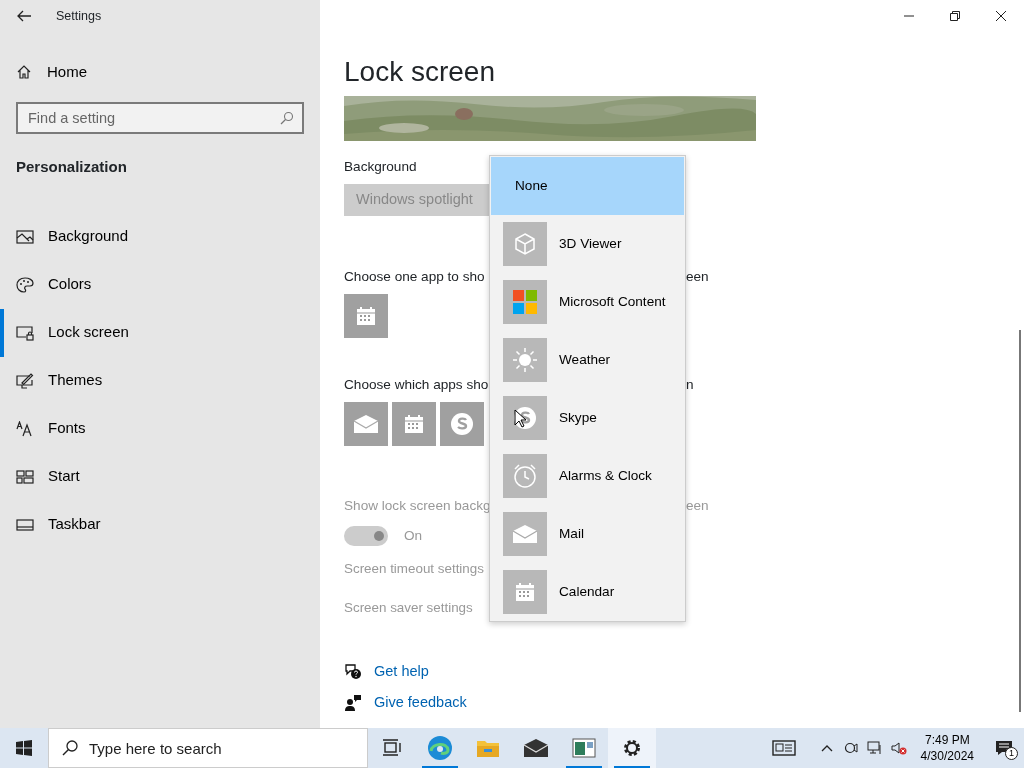 The image size is (1024, 768). I want to click on setting-label: Background, so click(381, 167).